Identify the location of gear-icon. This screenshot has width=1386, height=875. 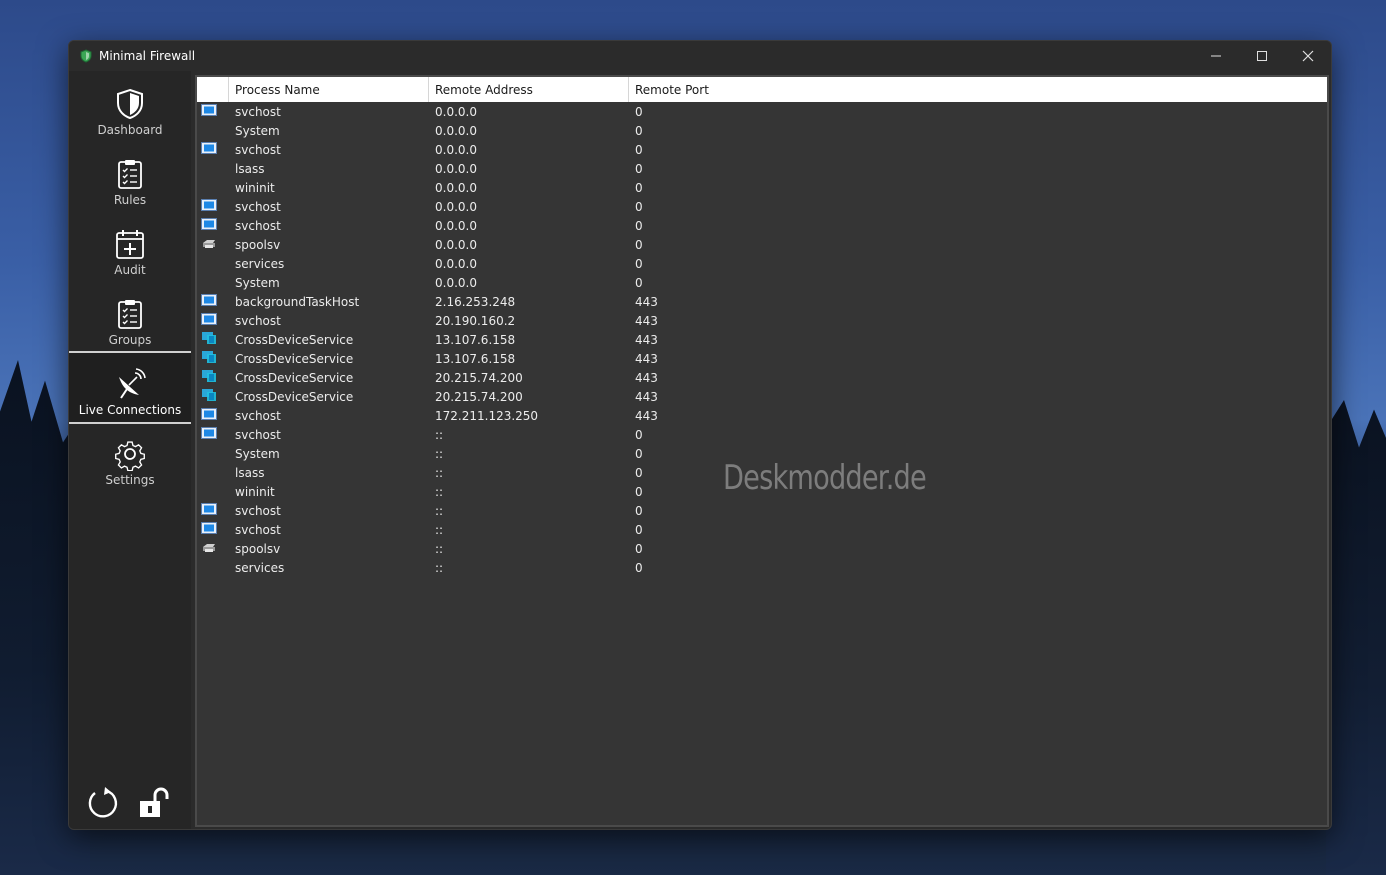
(130, 456).